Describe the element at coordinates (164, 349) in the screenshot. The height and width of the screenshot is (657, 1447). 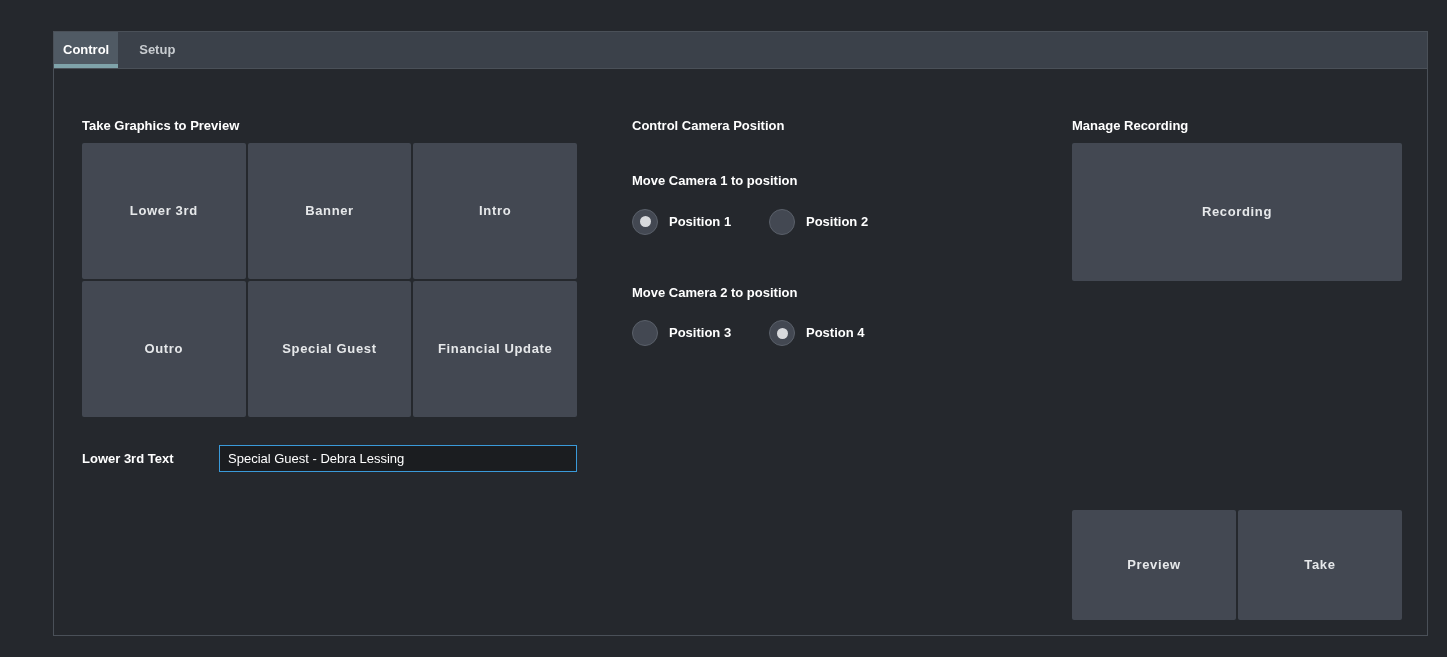
I see `graphic-button: Outro` at that location.